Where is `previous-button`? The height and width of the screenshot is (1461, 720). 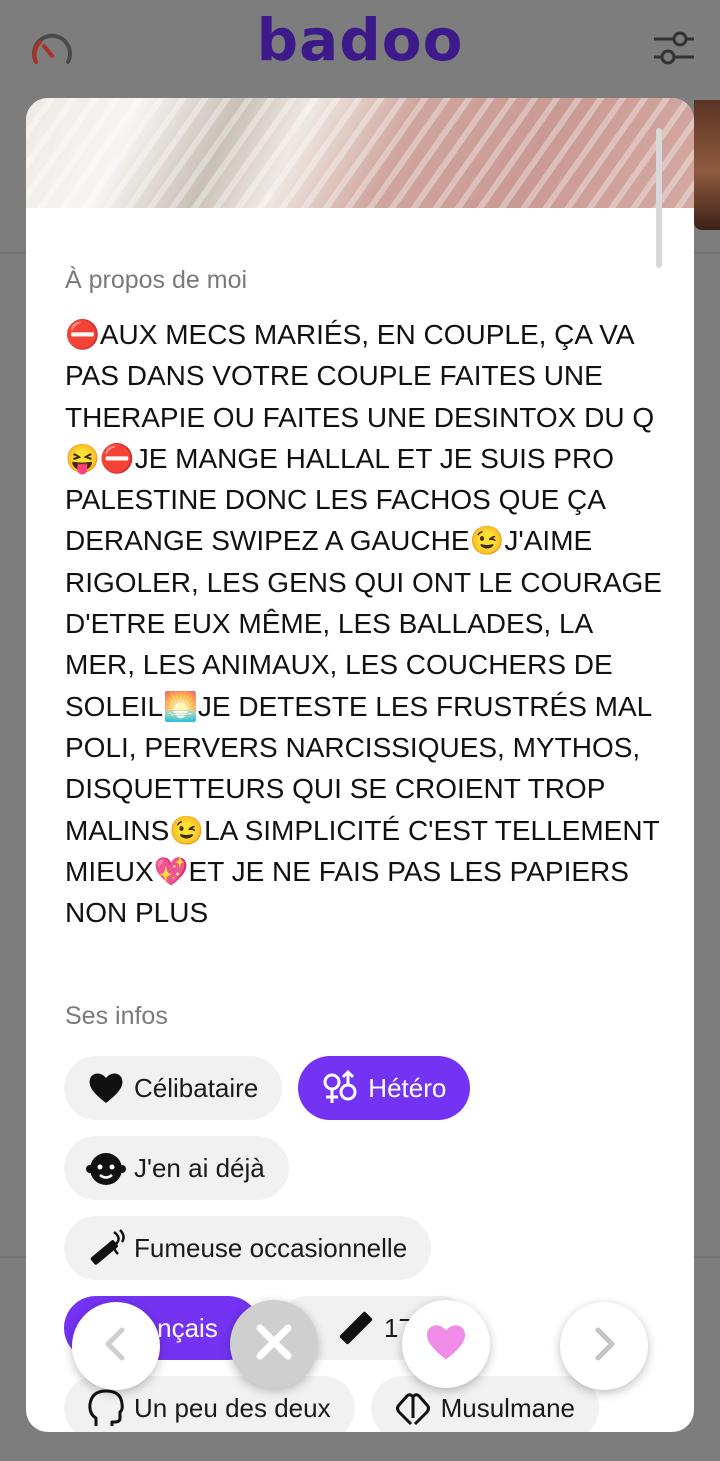 previous-button is located at coordinates (116, 1346).